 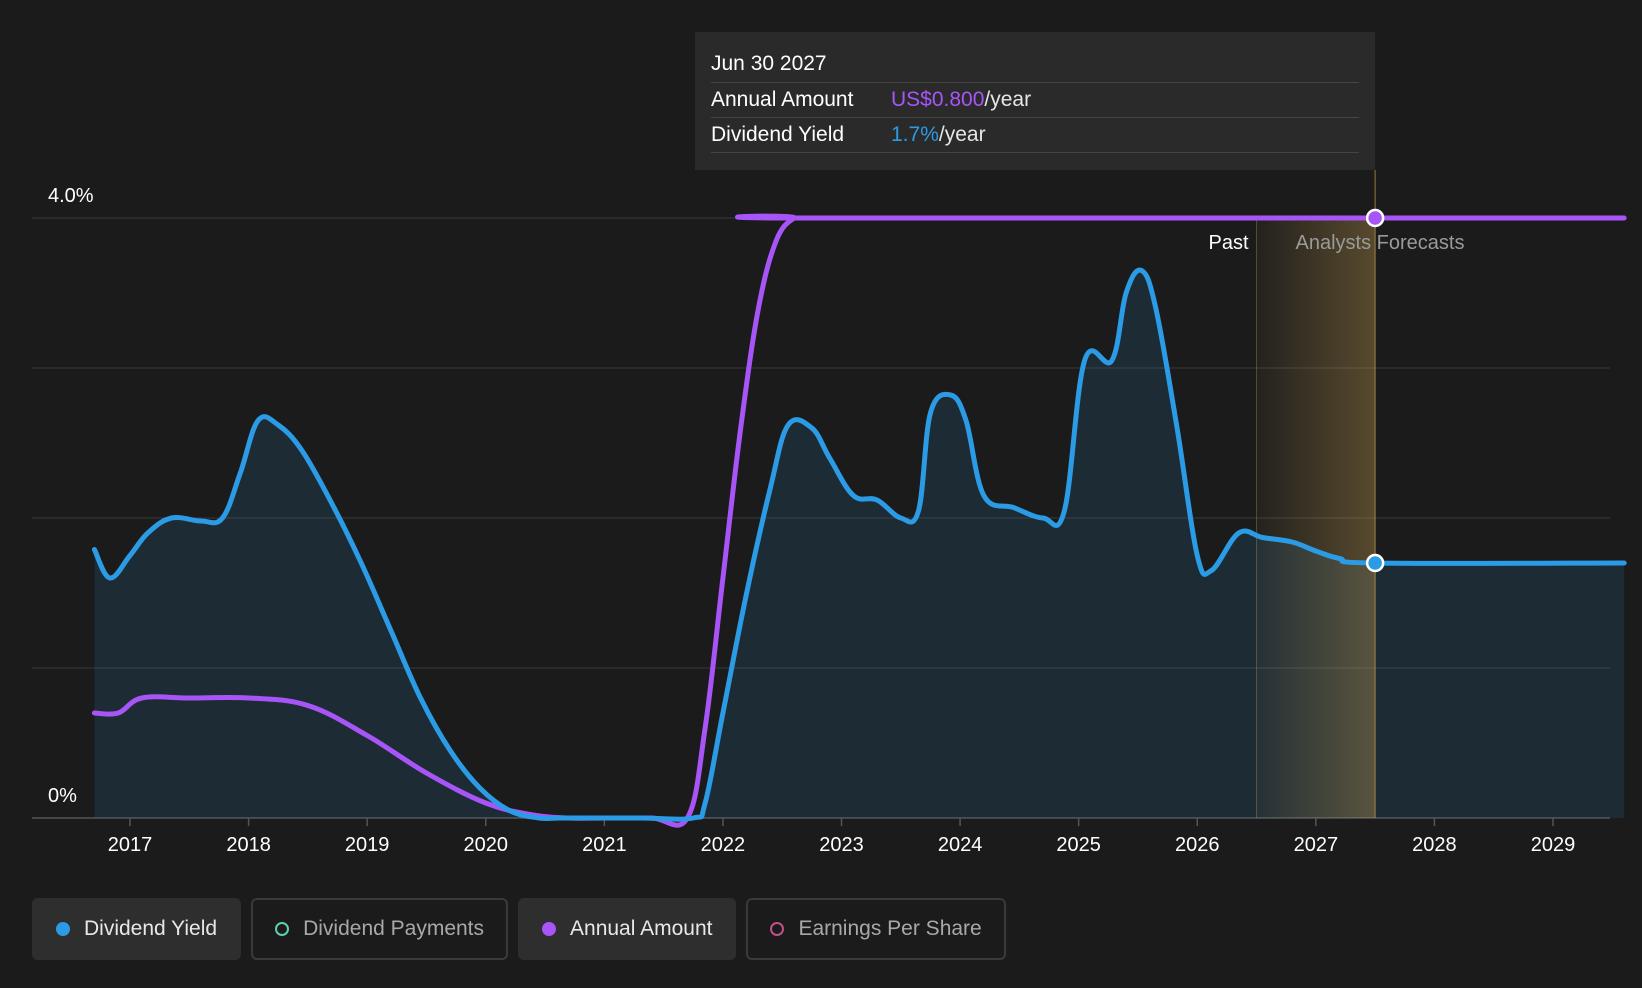 What do you see at coordinates (782, 99) in the screenshot?
I see `tooltip-annual-label: Annual Amount` at bounding box center [782, 99].